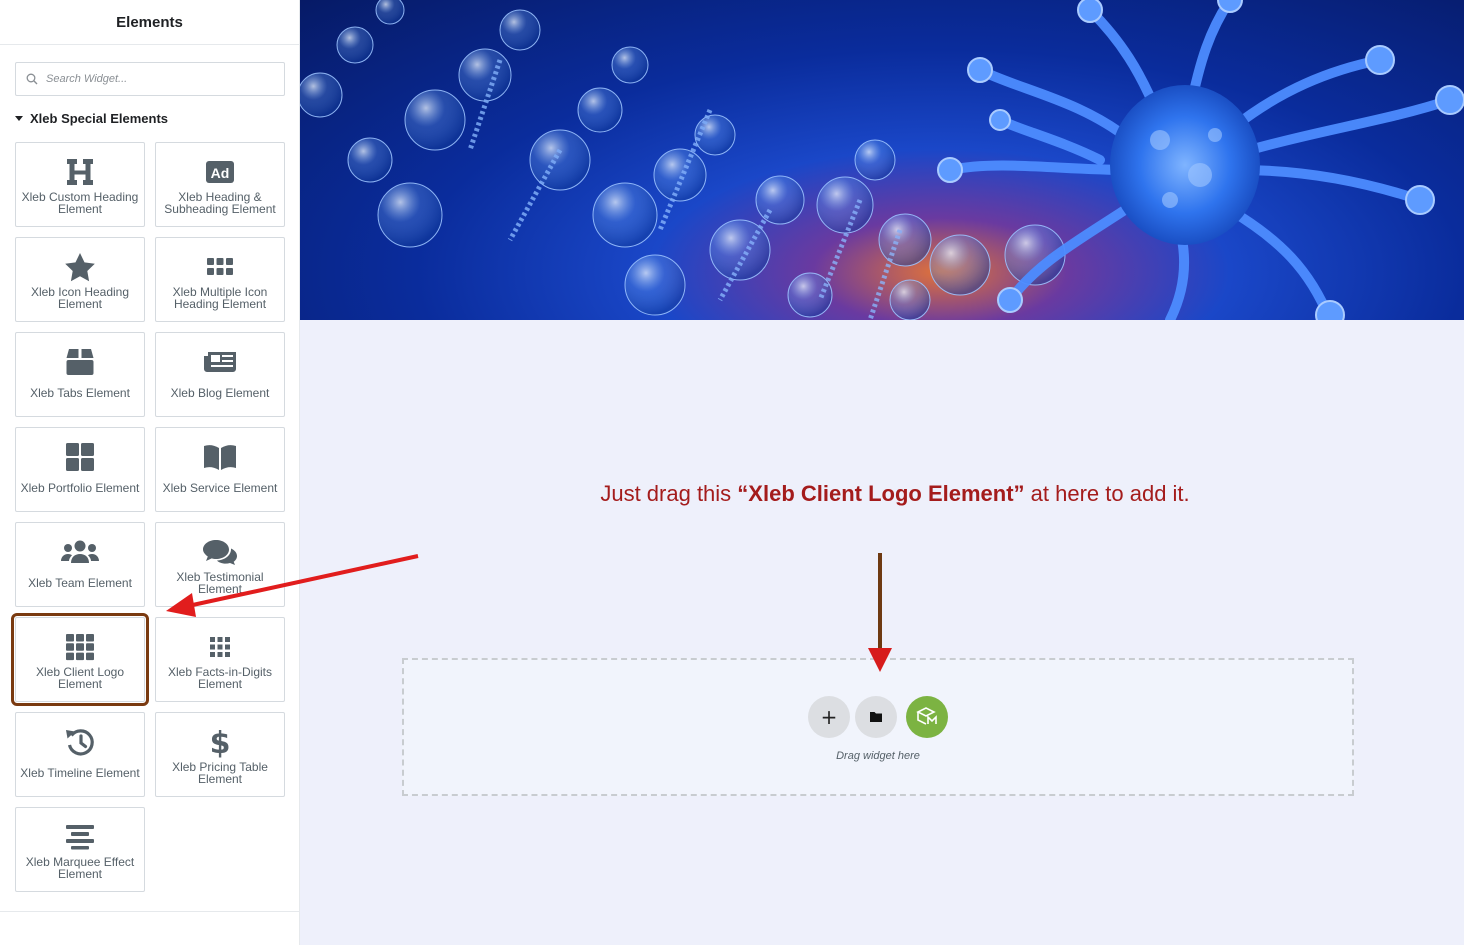 The width and height of the screenshot is (1464, 945). What do you see at coordinates (80, 837) in the screenshot?
I see `align-center-icon` at bounding box center [80, 837].